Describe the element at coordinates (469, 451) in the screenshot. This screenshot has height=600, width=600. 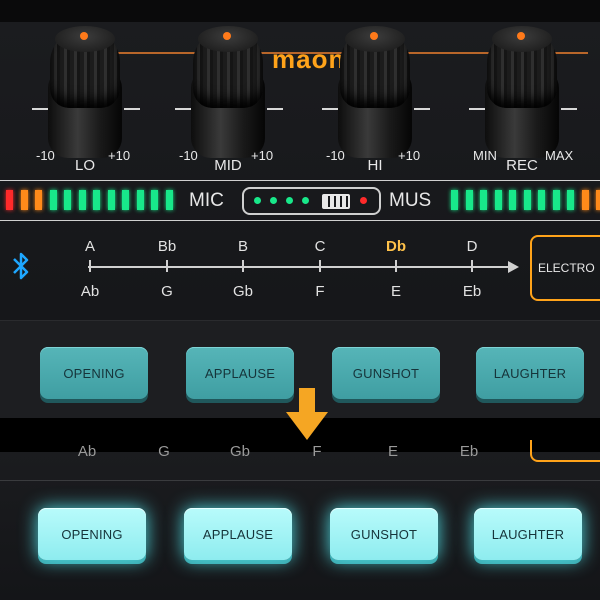
I see `lower-note-label: Eb` at that location.